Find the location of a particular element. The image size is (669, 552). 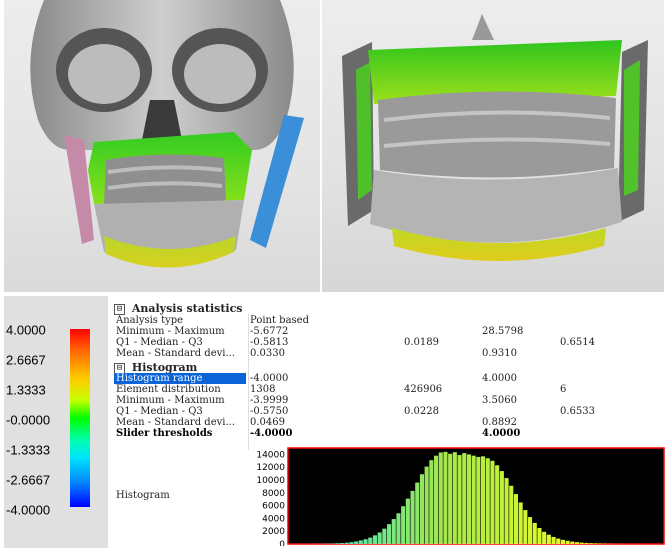

stats-value: 0.9310 is located at coordinates (499, 353).